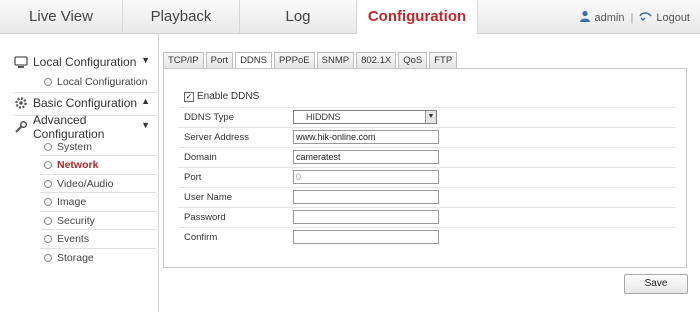 This screenshot has width=700, height=312. What do you see at coordinates (21, 127) in the screenshot?
I see `wrench-icon` at bounding box center [21, 127].